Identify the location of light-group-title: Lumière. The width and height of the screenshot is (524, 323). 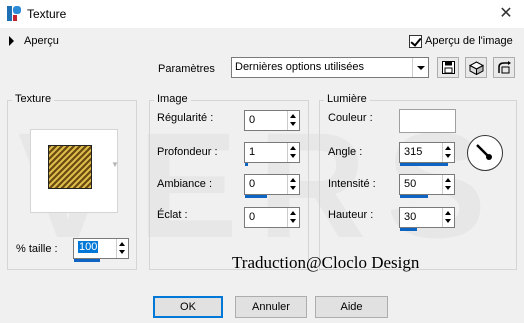
(347, 99).